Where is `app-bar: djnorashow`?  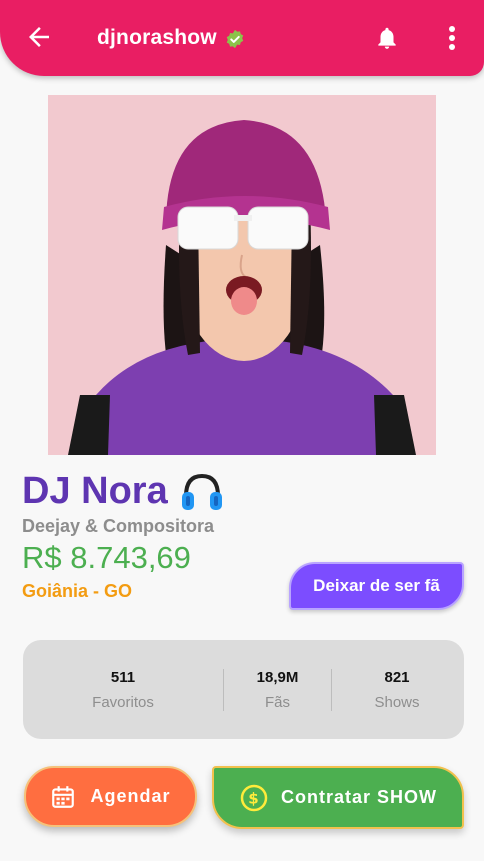
app-bar: djnorashow is located at coordinates (242, 38).